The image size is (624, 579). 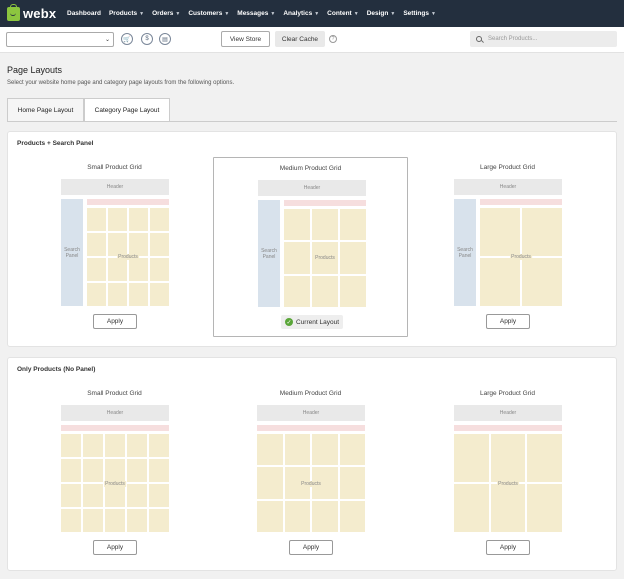 I want to click on nav-label: Messages, so click(x=253, y=13).